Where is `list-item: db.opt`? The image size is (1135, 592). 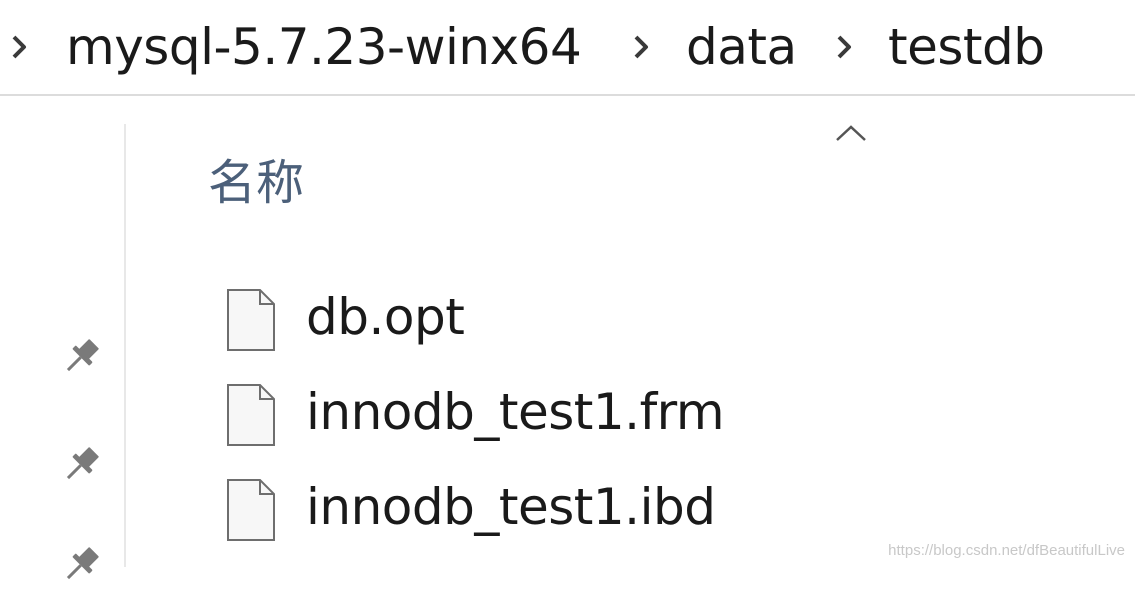
list-item: db.opt is located at coordinates (572, 317).